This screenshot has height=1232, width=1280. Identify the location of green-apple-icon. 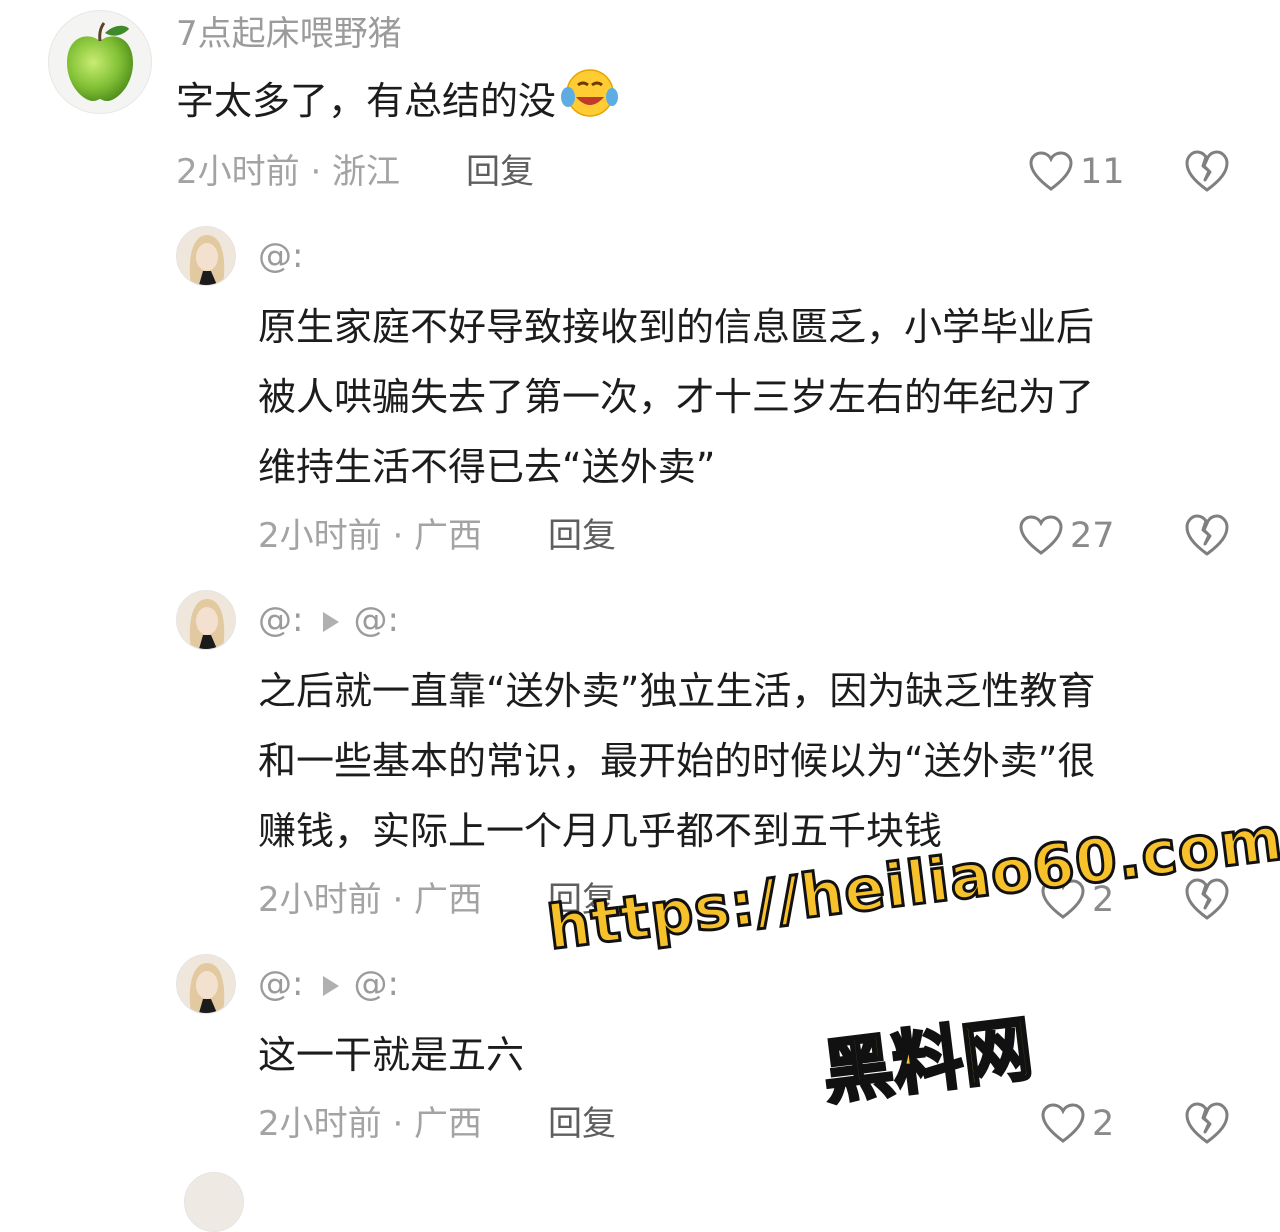
(100, 61).